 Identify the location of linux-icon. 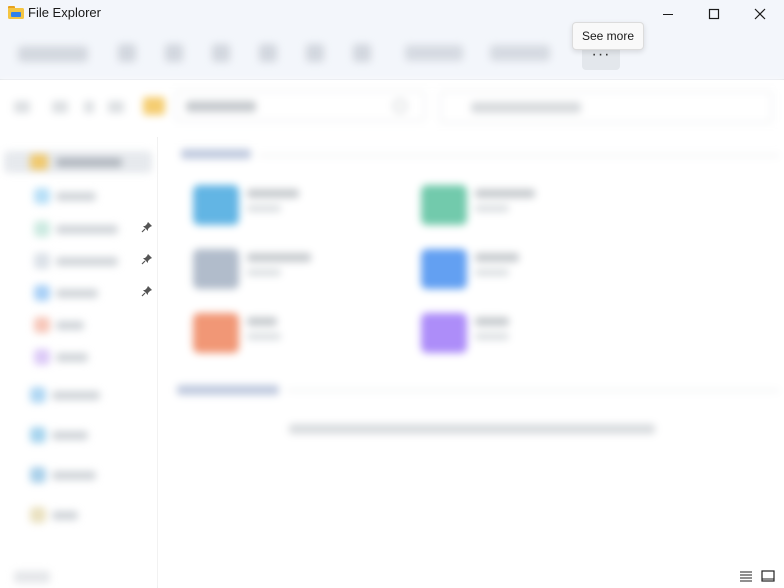
(38, 515).